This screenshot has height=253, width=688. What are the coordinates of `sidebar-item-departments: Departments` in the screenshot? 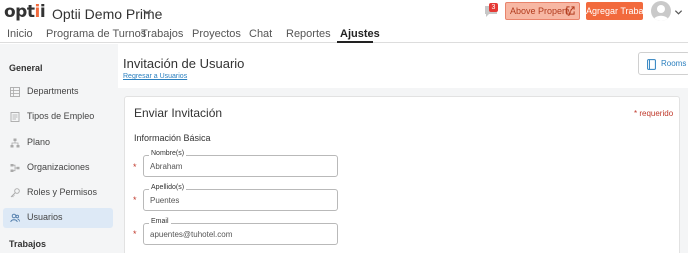 It's located at (58, 92).